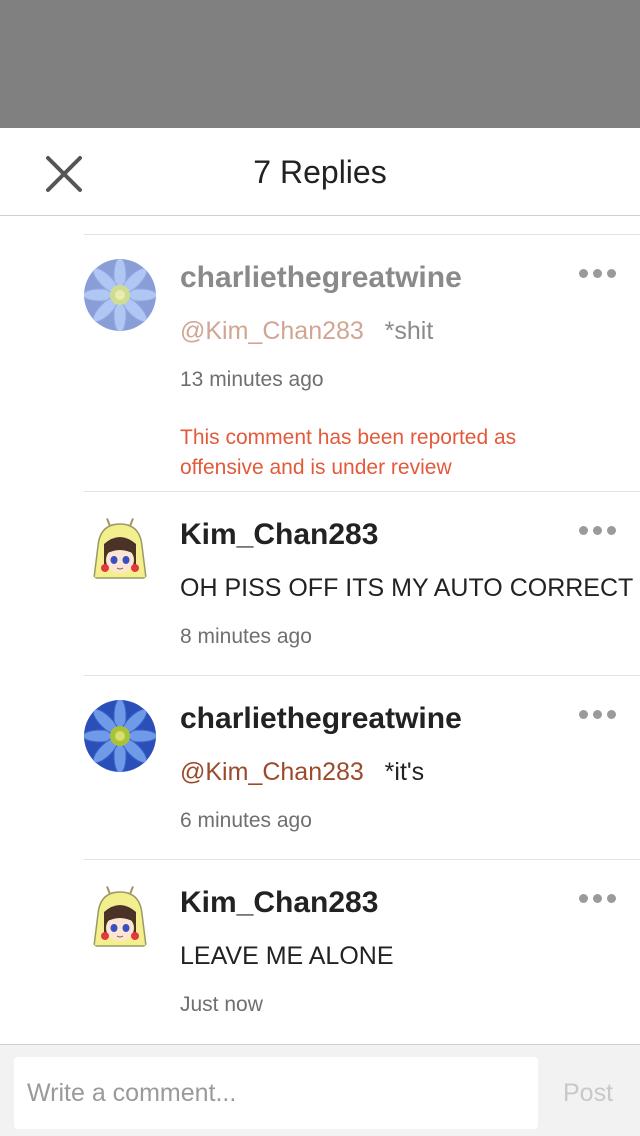  What do you see at coordinates (404, 772) in the screenshot?
I see `comment-text: *it's` at bounding box center [404, 772].